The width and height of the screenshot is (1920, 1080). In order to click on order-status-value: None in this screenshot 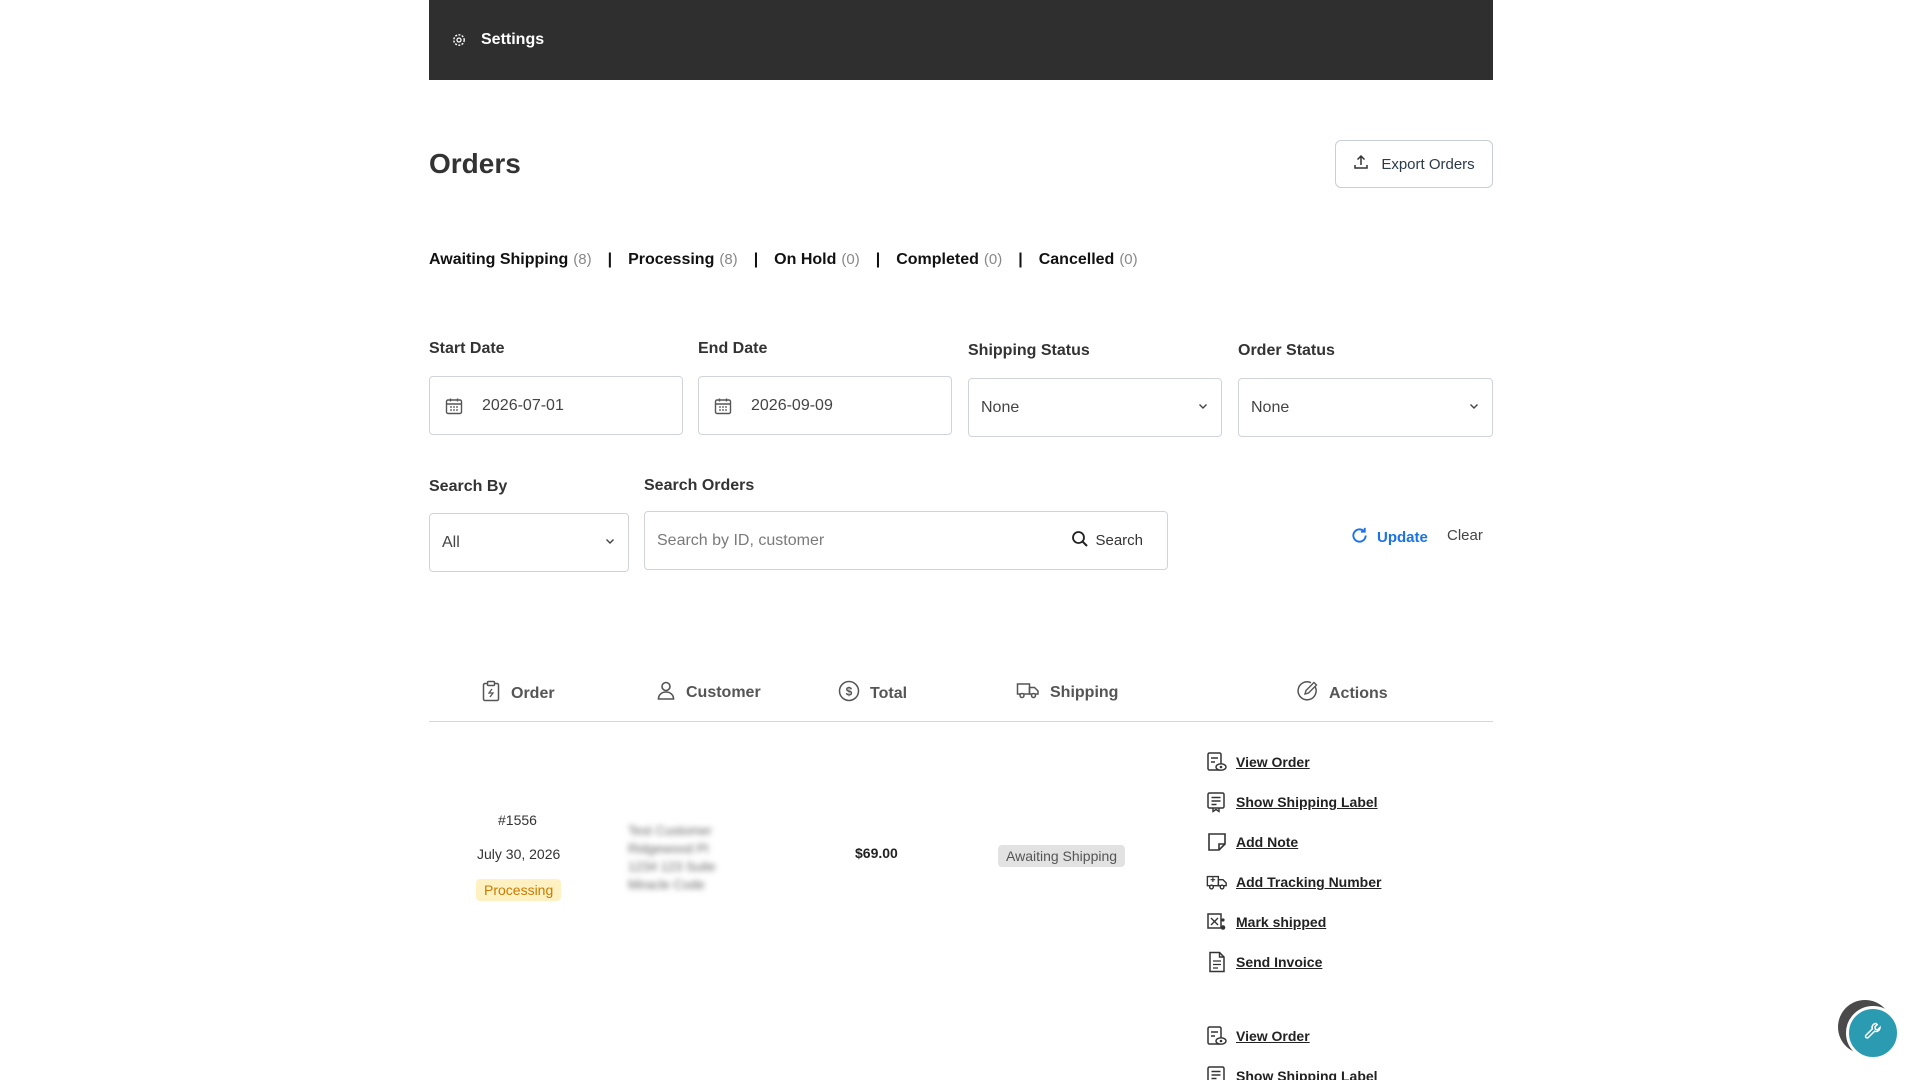, I will do `click(1270, 407)`.